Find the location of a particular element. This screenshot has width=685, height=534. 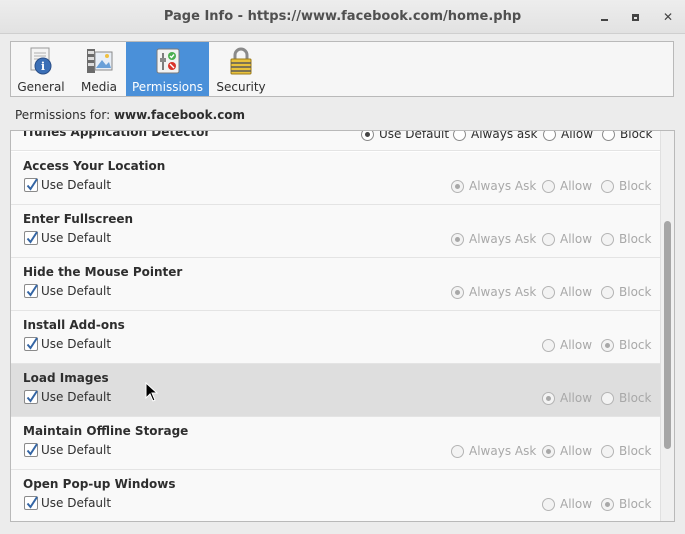

lock-icon is located at coordinates (241, 61).